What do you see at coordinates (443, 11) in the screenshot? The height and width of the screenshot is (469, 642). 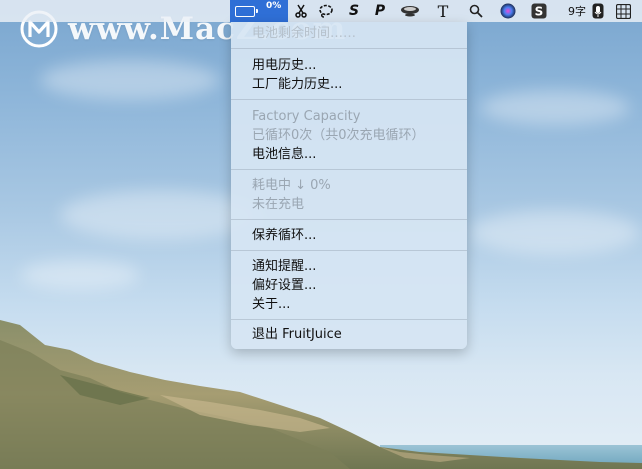 I see `text-tool-icon: T` at bounding box center [443, 11].